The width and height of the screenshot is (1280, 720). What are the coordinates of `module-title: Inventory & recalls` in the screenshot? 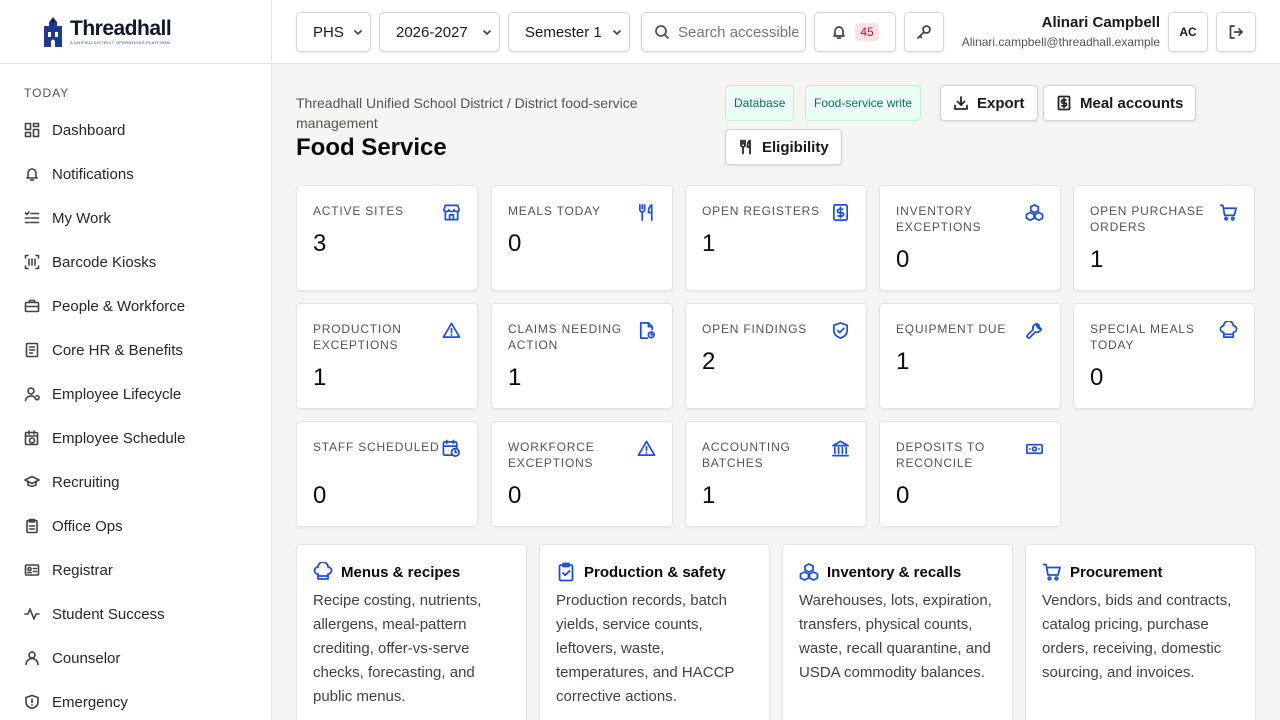 It's located at (894, 572).